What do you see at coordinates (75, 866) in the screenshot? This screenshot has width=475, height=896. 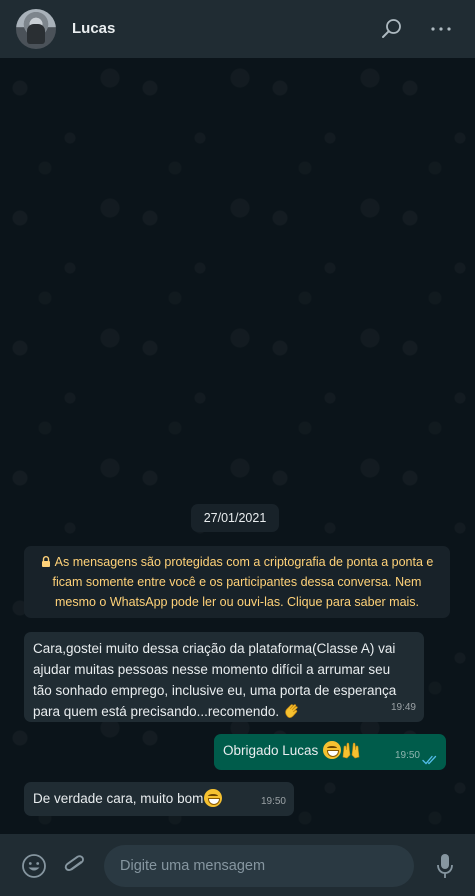 I see `paperclip-icon` at bounding box center [75, 866].